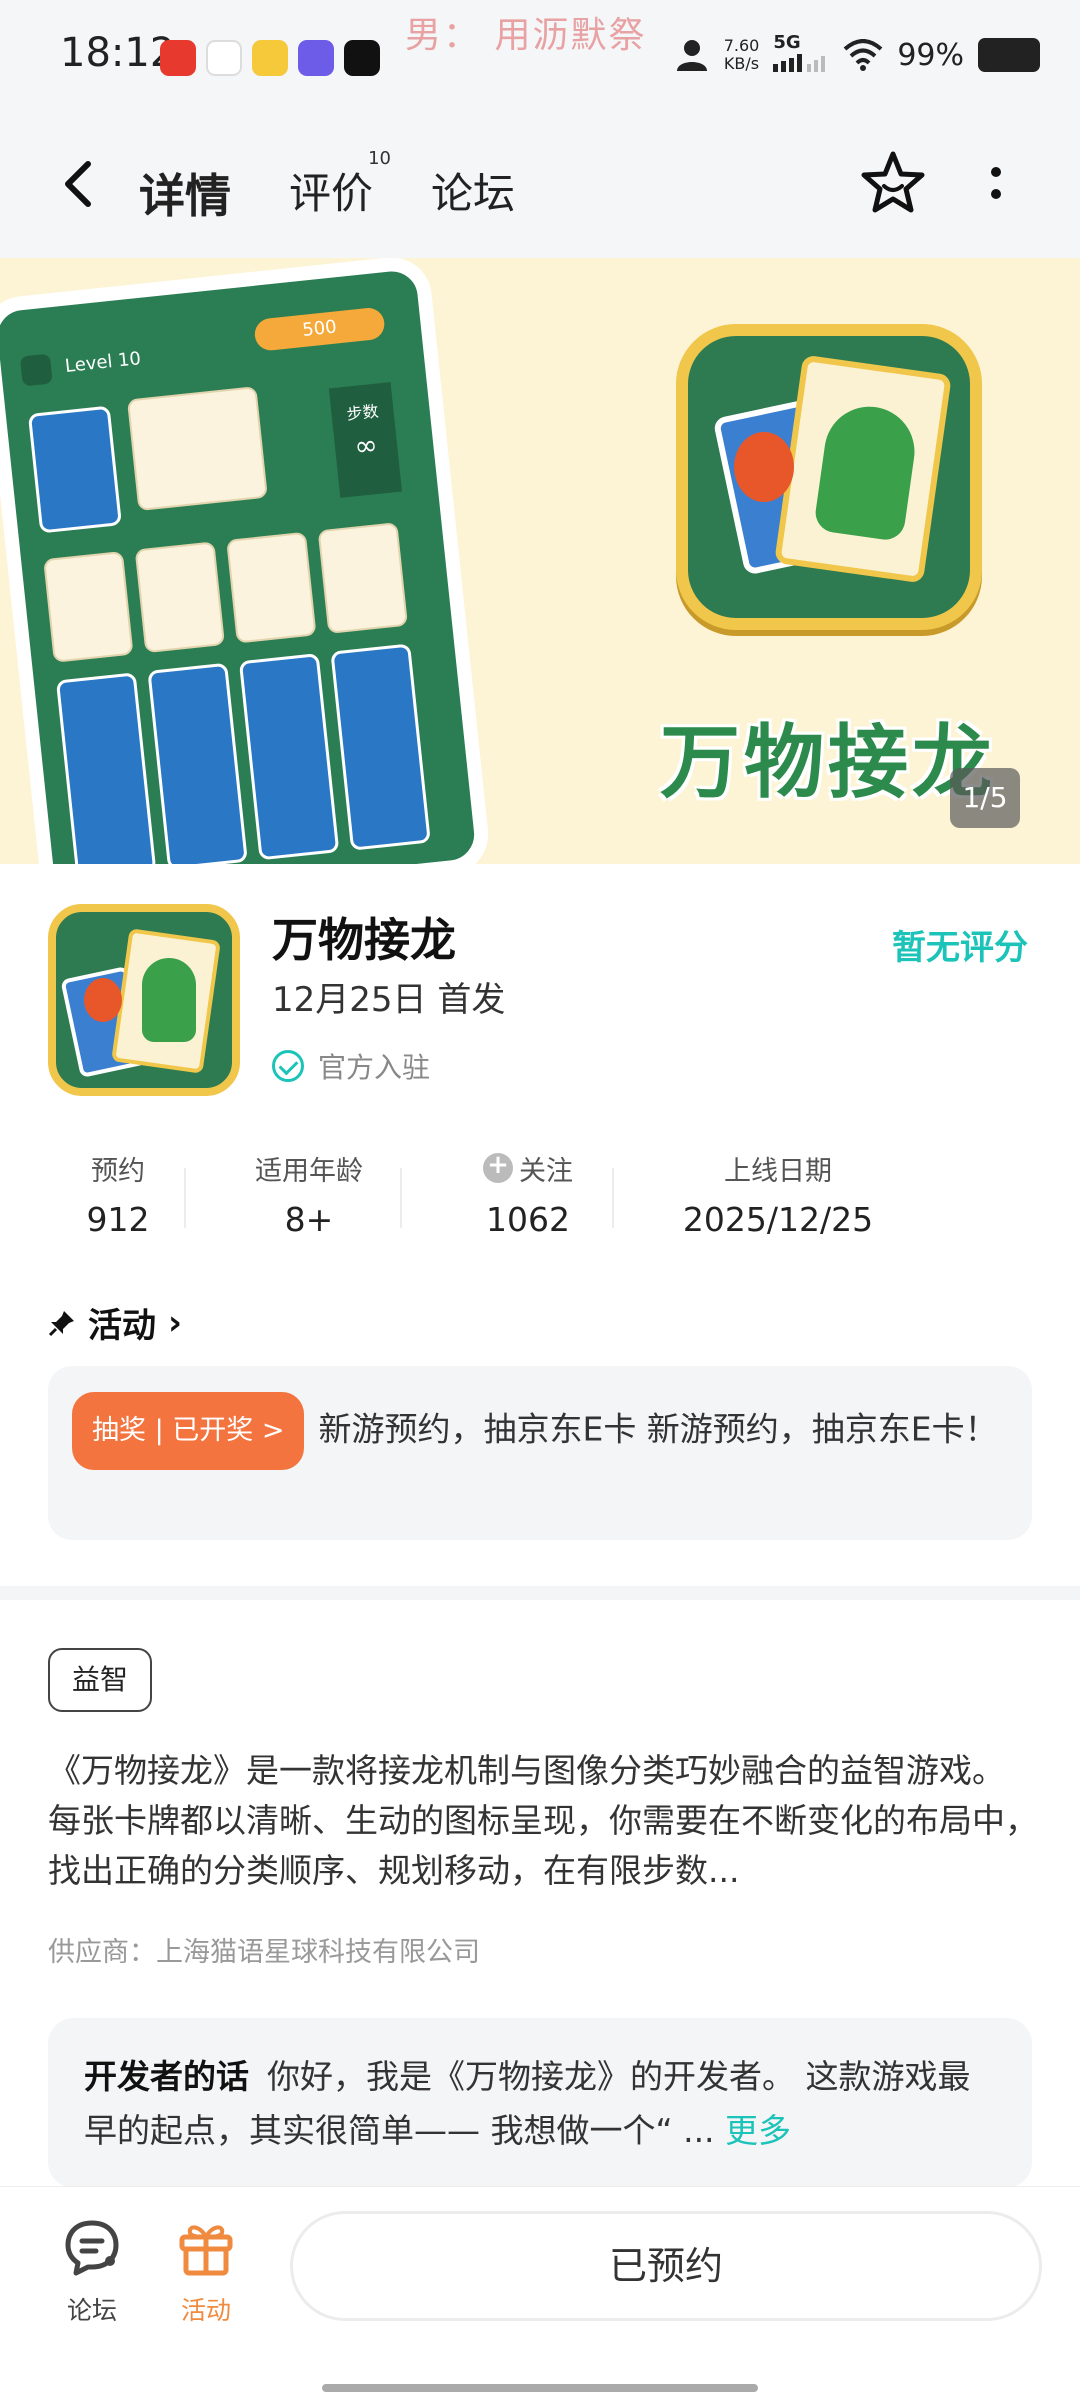  What do you see at coordinates (528, 1193) in the screenshot?
I see `stat-followers: 关注 1062` at bounding box center [528, 1193].